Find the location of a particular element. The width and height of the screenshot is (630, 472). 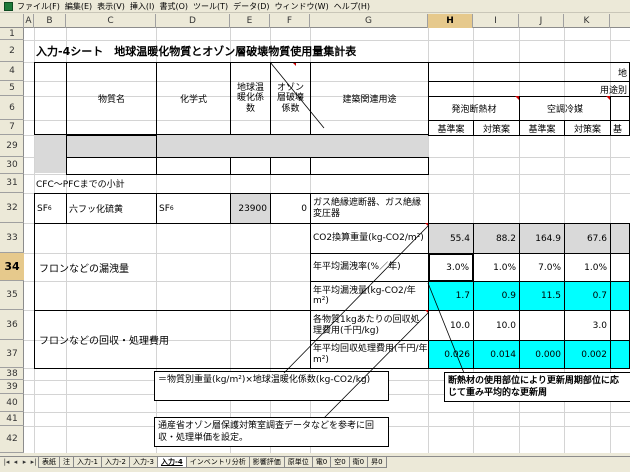

row-header: 2 is located at coordinates (12, 51).